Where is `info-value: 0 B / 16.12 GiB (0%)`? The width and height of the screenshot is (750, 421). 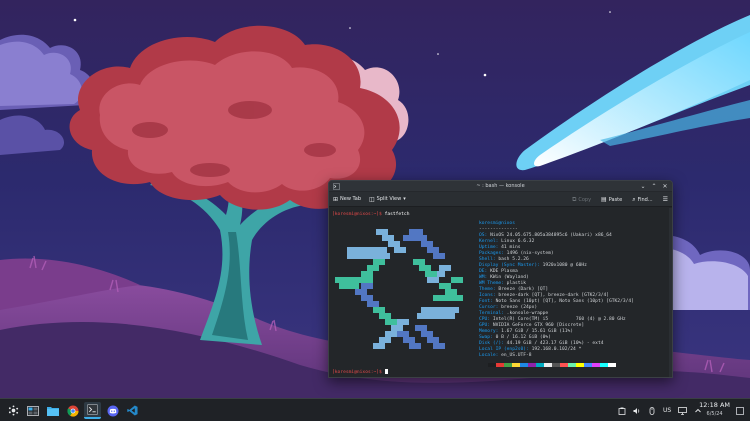
info-value: 0 B / 16.12 GiB (0%) is located at coordinates (521, 337).